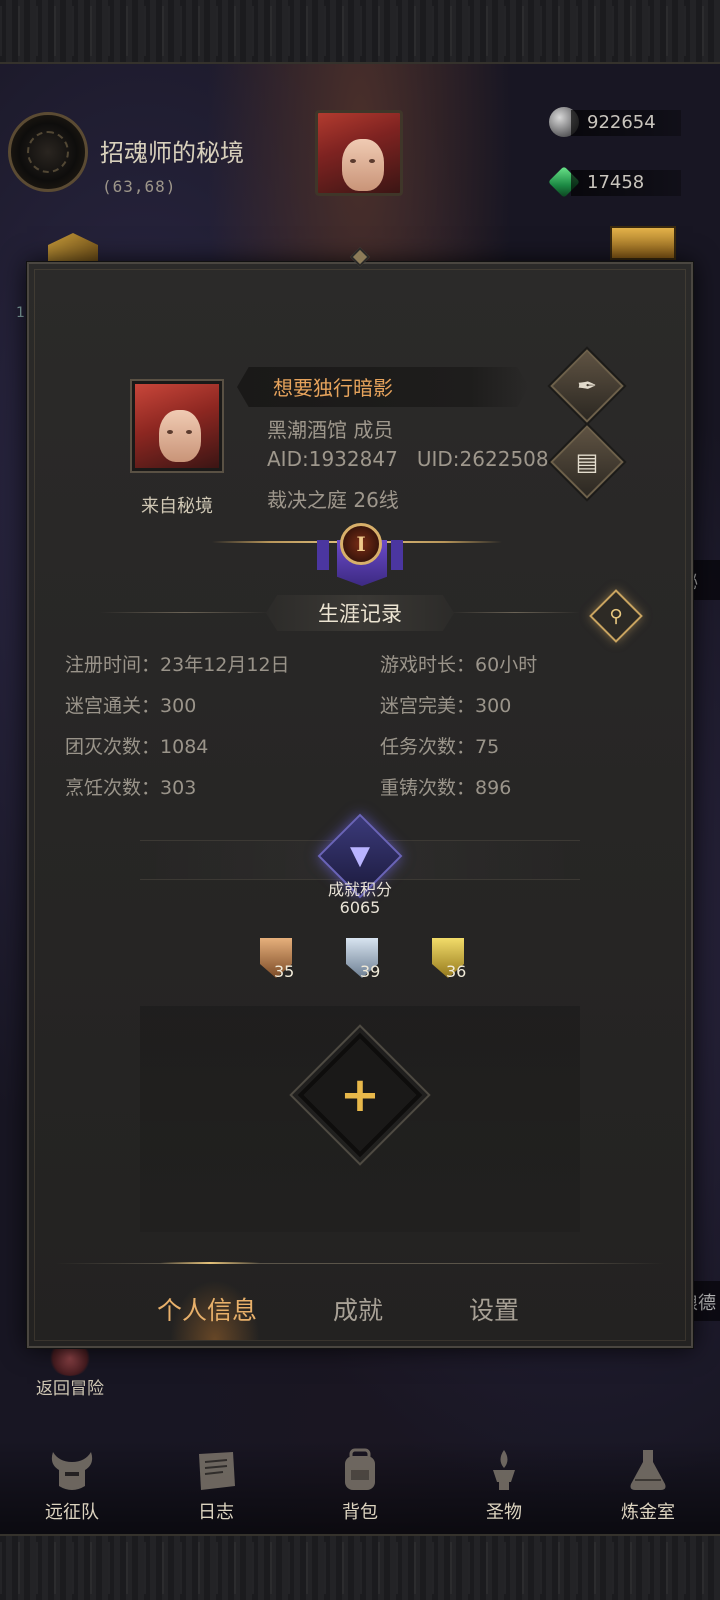 The image size is (720, 1600). What do you see at coordinates (131, 706) in the screenshot?
I see `stat-maze-clear: 迷宫通关：300` at bounding box center [131, 706].